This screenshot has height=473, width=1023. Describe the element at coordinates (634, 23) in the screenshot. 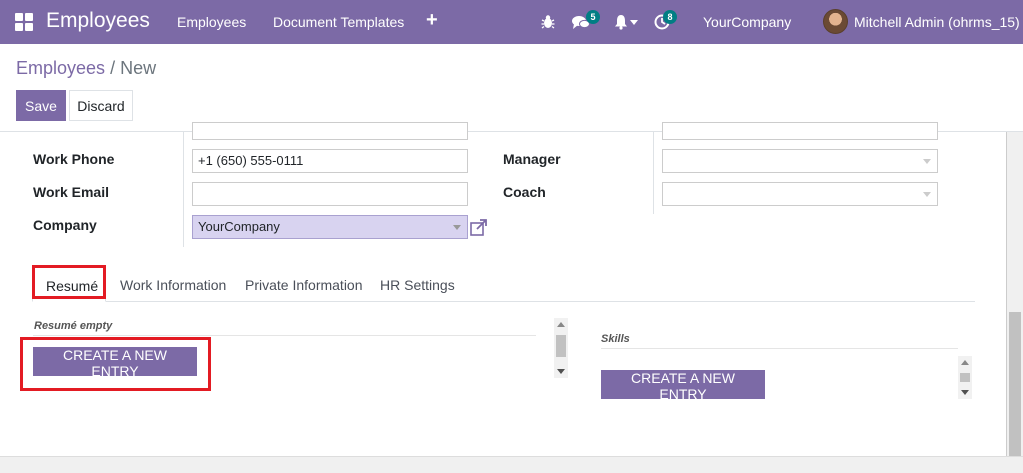

I see `caret-down-icon` at that location.